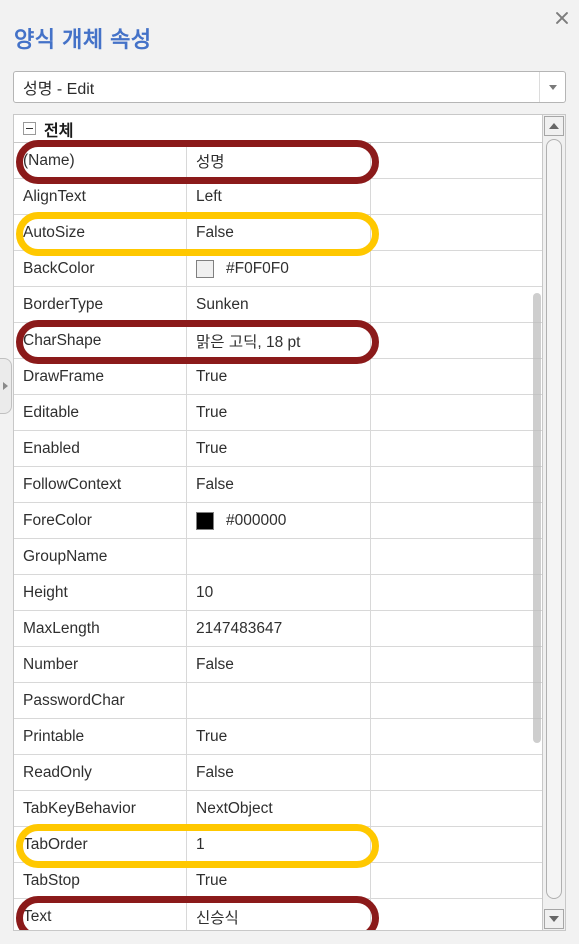  I want to click on table-row: ReadOnly False, so click(278, 773).